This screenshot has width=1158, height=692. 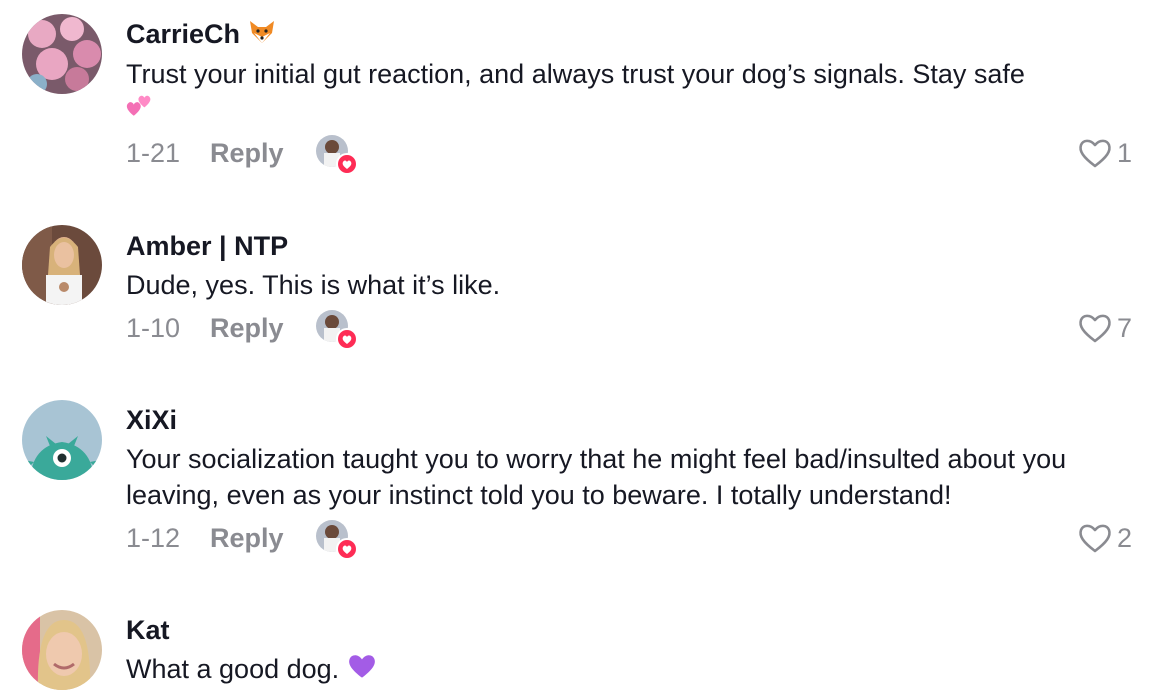 What do you see at coordinates (153, 327) in the screenshot?
I see `comment-date: 1-10` at bounding box center [153, 327].